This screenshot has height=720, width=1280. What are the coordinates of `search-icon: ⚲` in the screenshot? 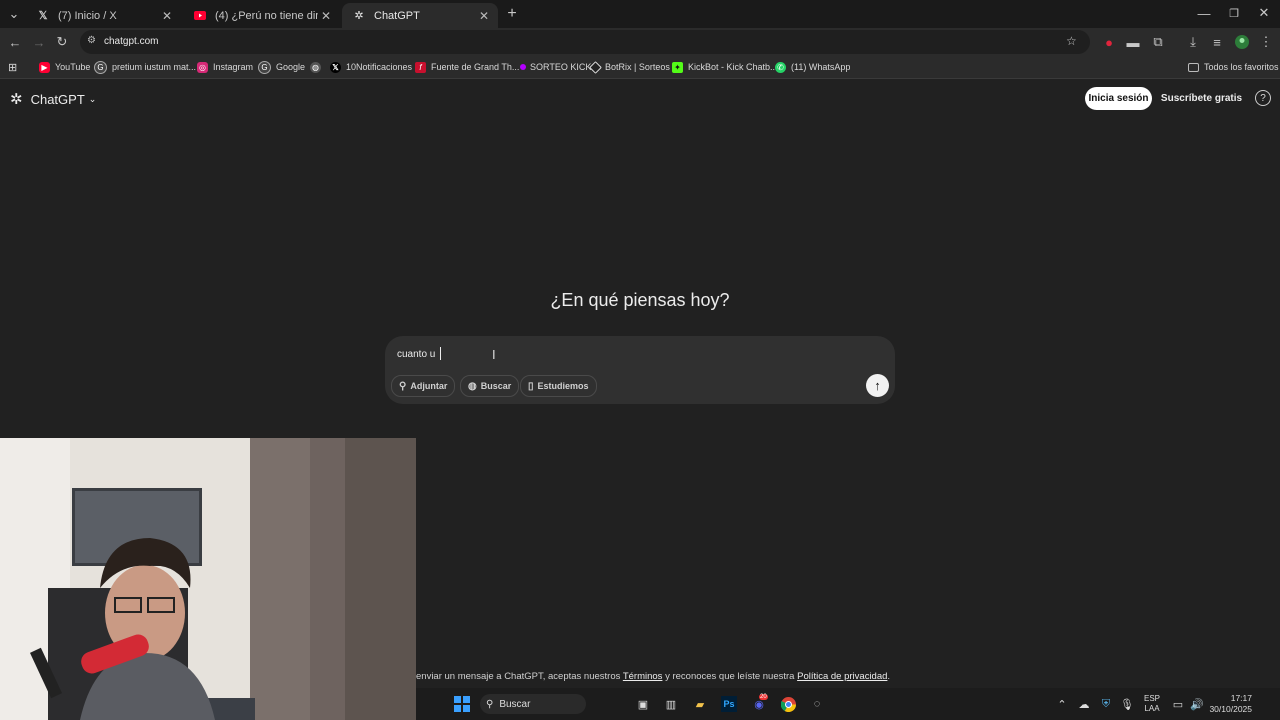 It's located at (490, 704).